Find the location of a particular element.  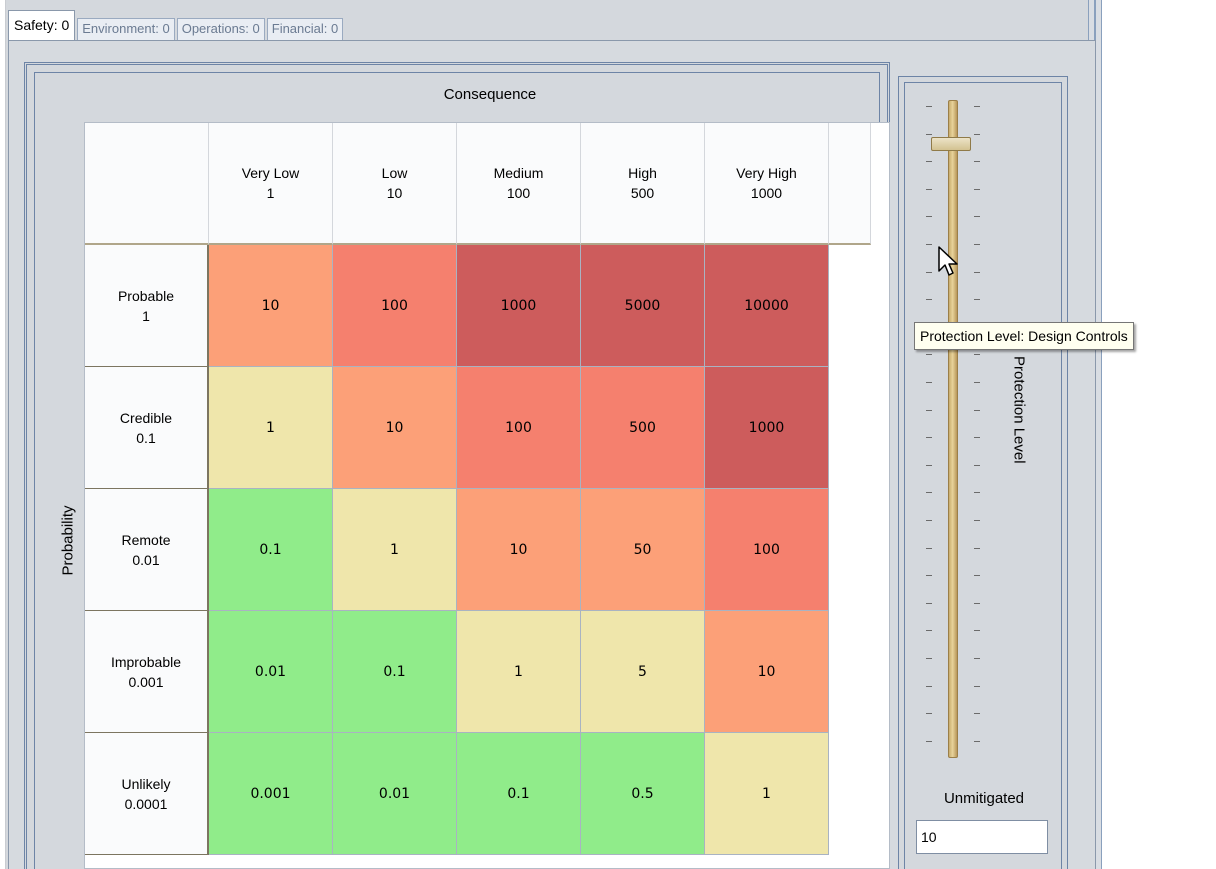

probability-name: Remote is located at coordinates (146, 539).